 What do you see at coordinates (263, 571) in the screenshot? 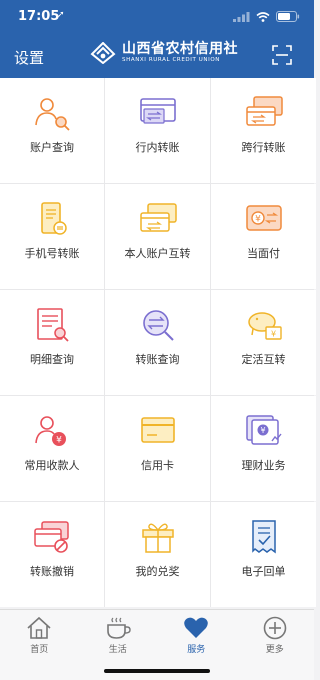
I see `service-label: 电子回单` at bounding box center [263, 571].